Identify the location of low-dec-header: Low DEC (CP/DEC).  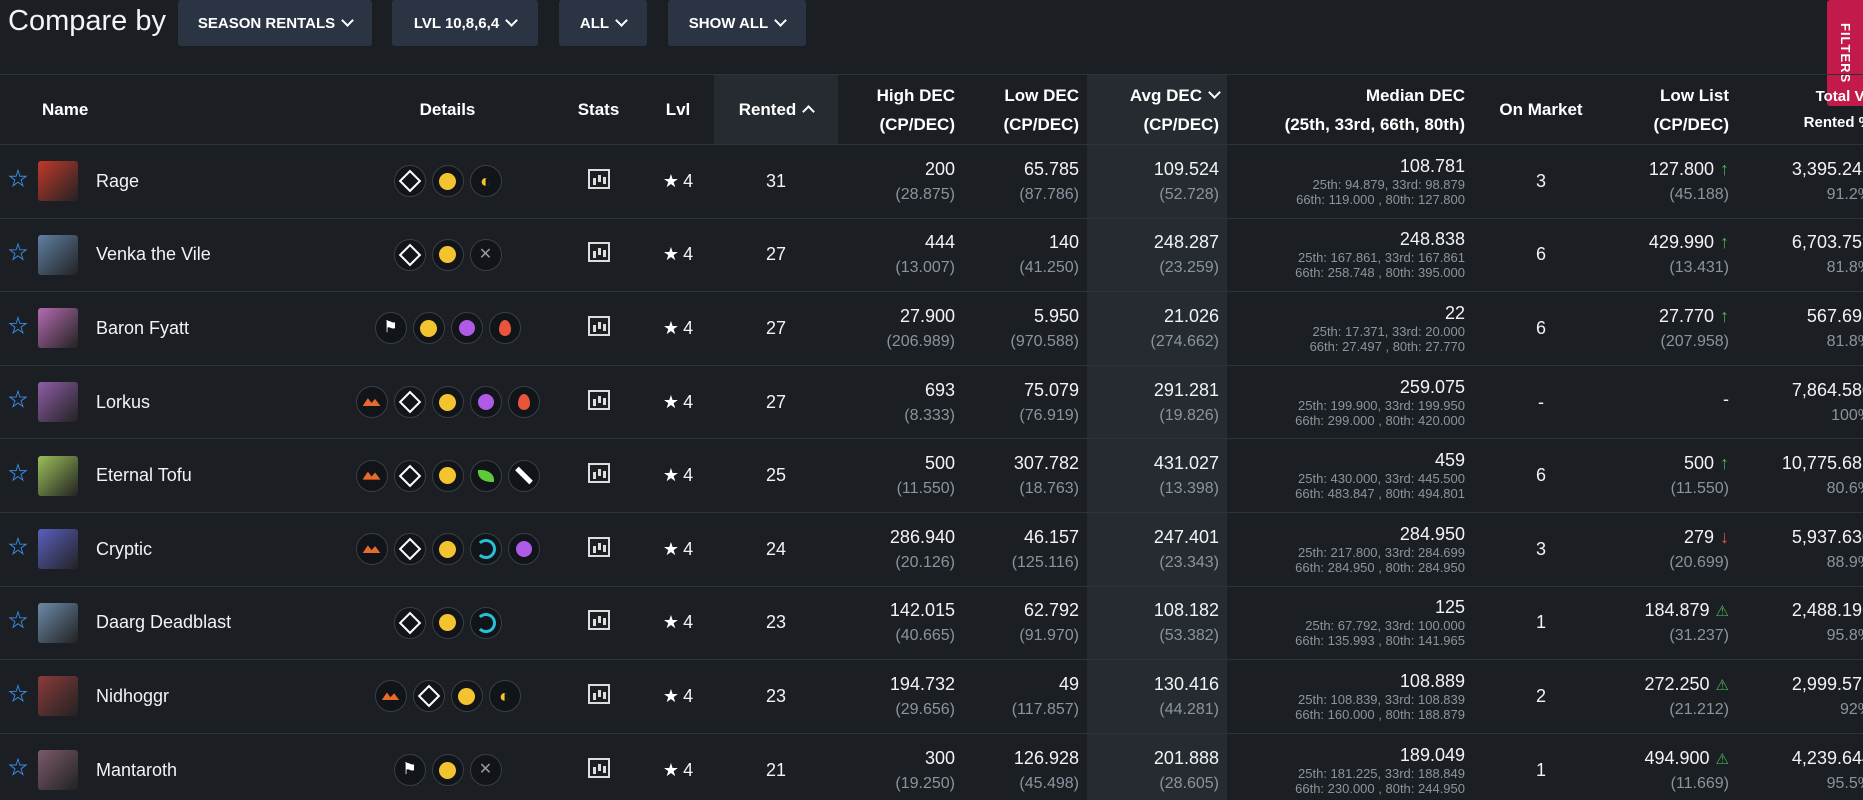
(1025, 109).